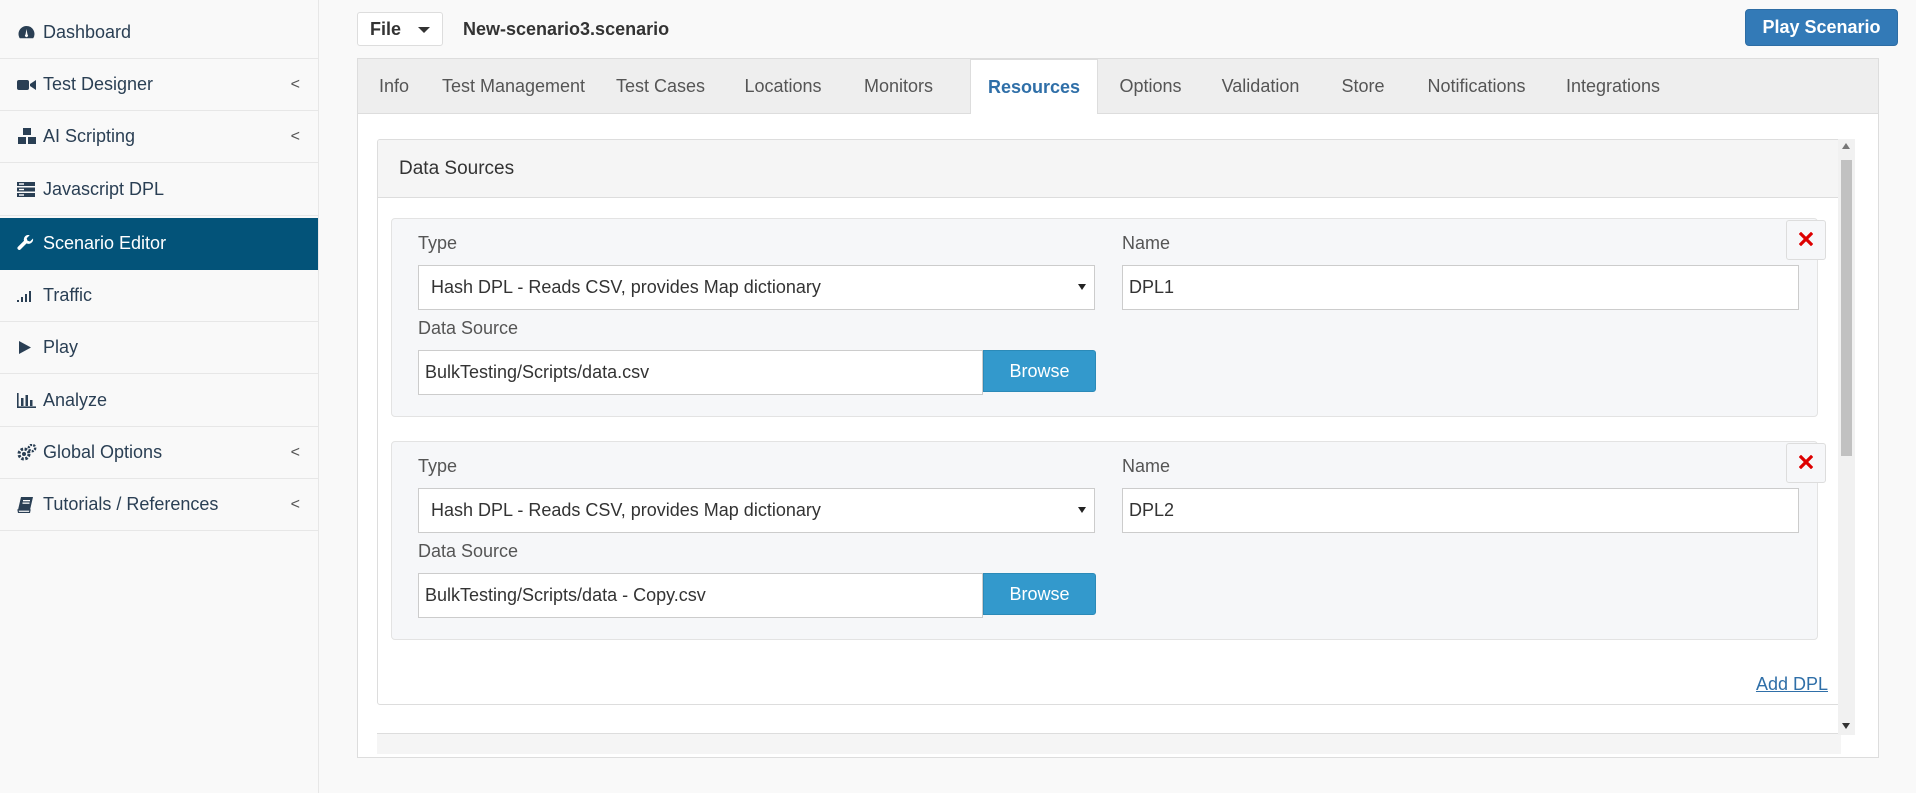 The image size is (1916, 793). Describe the element at coordinates (29, 85) in the screenshot. I see `video-camera-icon` at that location.